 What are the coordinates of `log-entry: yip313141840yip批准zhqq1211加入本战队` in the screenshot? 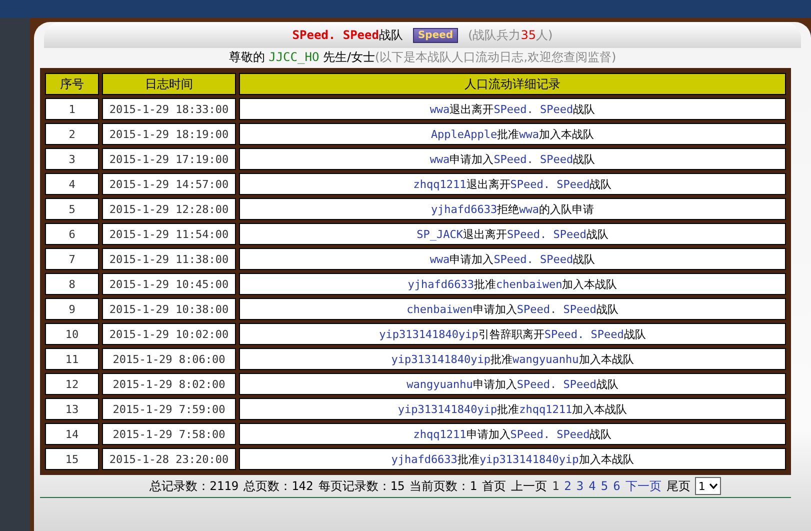 It's located at (512, 409).